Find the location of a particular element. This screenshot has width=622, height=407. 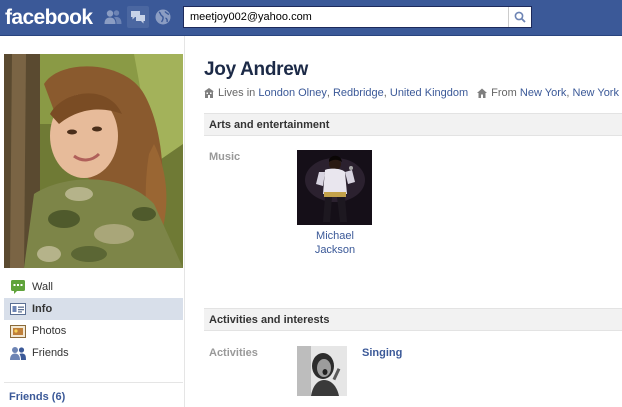

notifications-globe-icon is located at coordinates (163, 17).